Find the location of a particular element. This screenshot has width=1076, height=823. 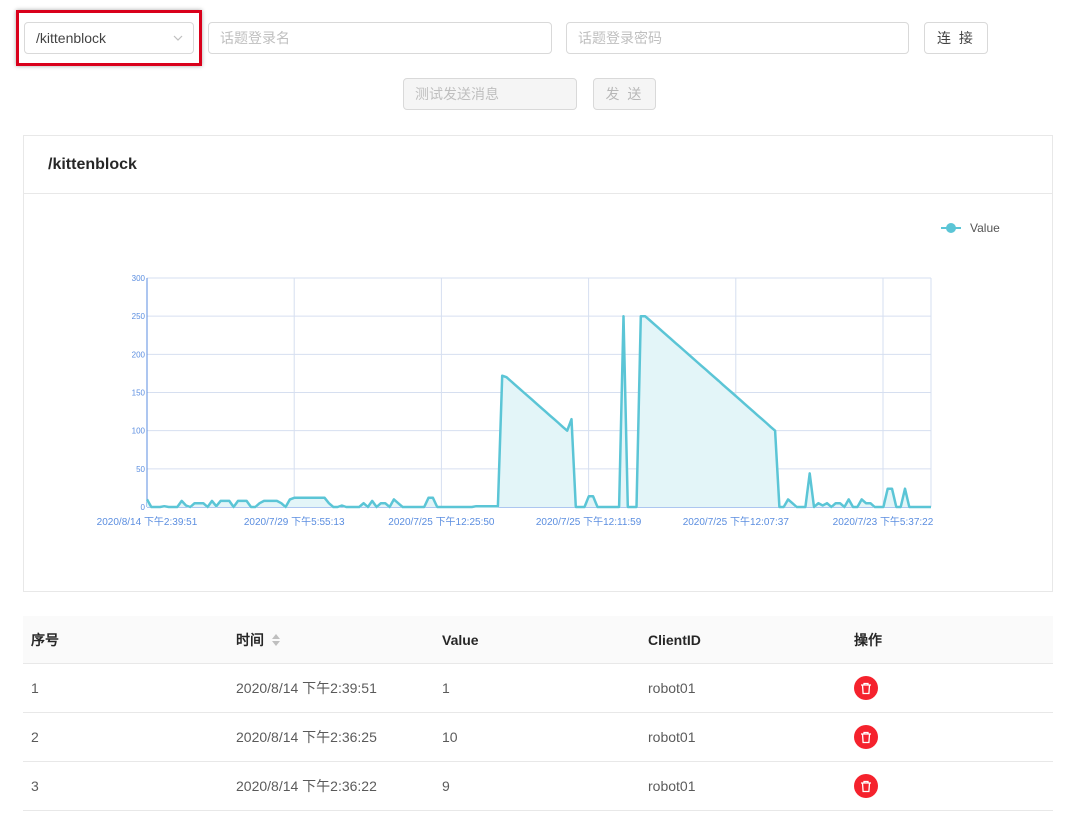

header-time-label: 时间 is located at coordinates (250, 639).